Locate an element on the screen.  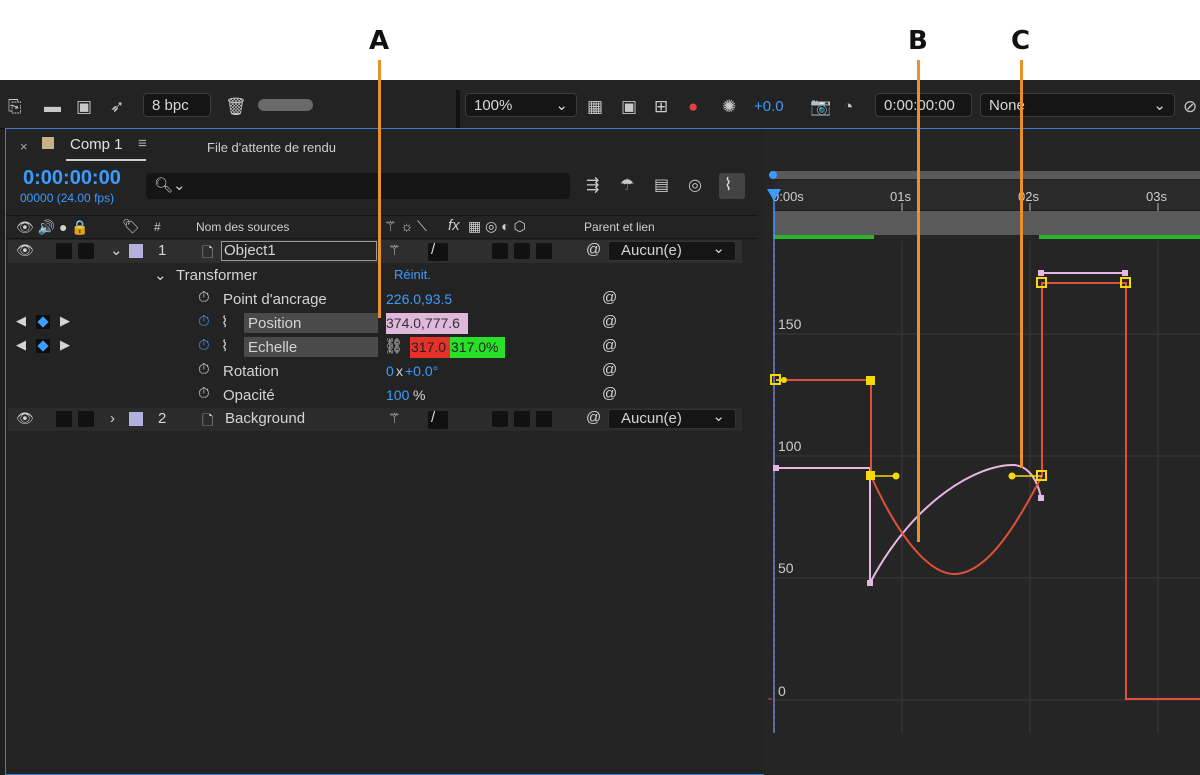
rotation-turns: 0 is located at coordinates (390, 371).